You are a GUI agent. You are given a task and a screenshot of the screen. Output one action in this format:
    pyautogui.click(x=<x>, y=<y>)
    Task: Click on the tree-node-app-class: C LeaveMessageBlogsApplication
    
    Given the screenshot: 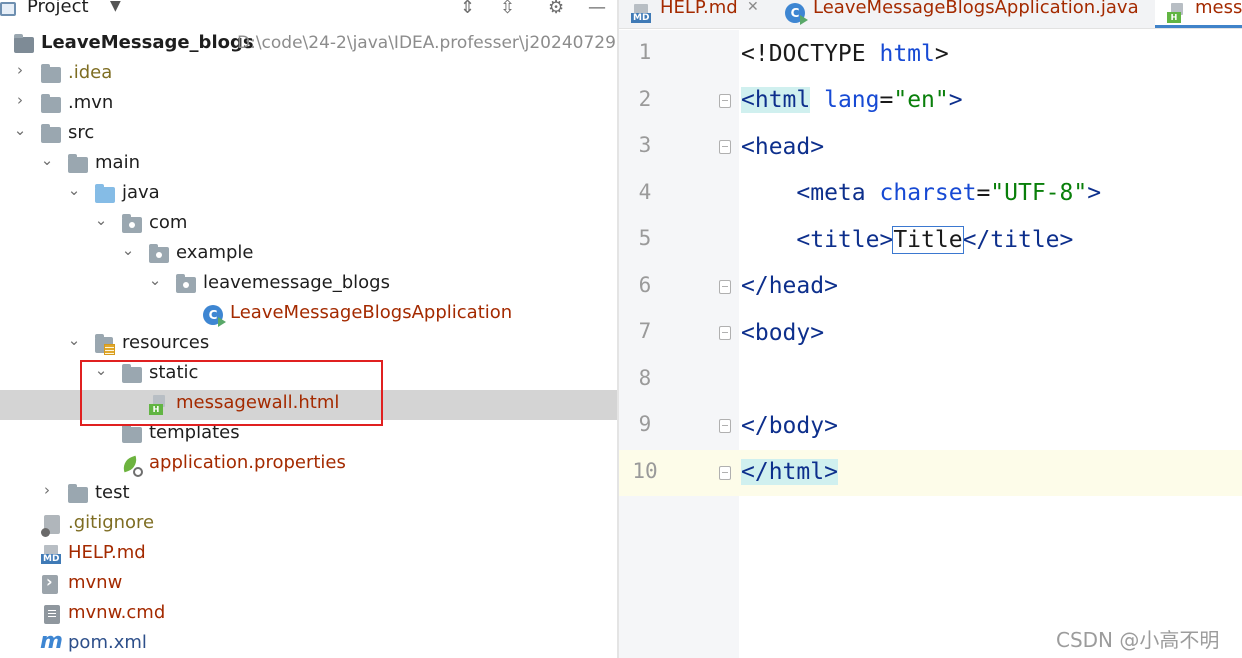 What is the action you would take?
    pyautogui.click(x=308, y=315)
    